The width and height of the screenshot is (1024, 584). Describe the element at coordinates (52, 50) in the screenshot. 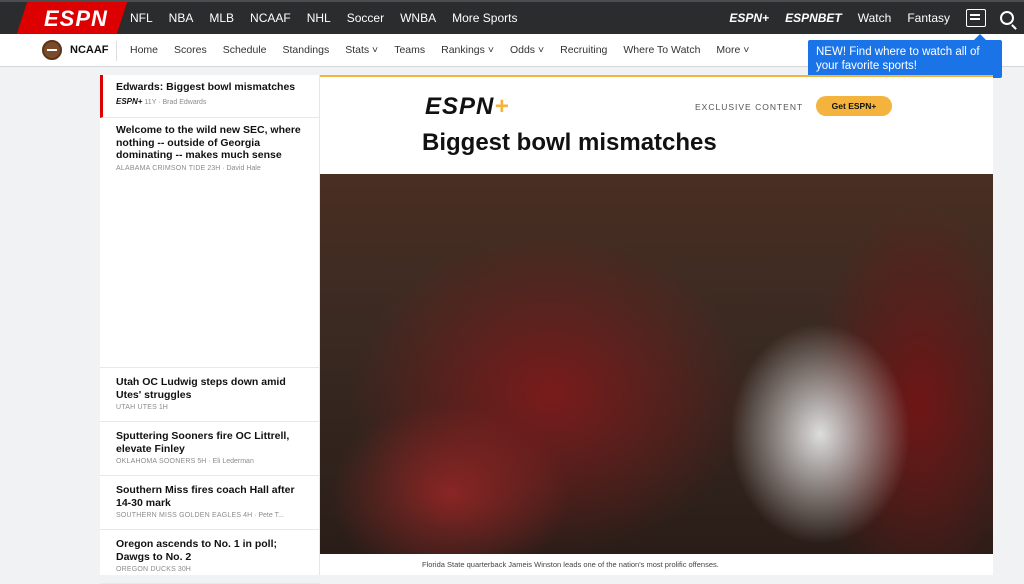

I see `ball-icon` at that location.